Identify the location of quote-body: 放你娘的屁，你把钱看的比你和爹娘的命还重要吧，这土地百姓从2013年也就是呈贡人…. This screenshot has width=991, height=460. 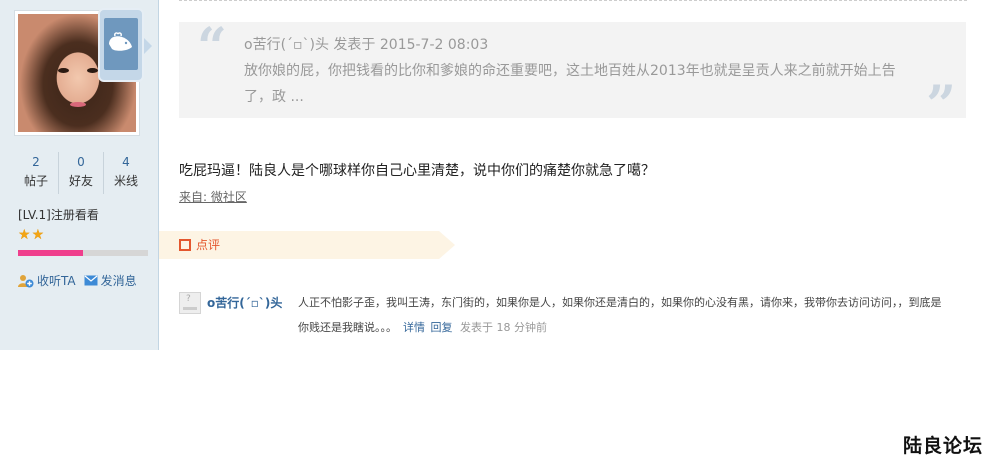
(570, 84).